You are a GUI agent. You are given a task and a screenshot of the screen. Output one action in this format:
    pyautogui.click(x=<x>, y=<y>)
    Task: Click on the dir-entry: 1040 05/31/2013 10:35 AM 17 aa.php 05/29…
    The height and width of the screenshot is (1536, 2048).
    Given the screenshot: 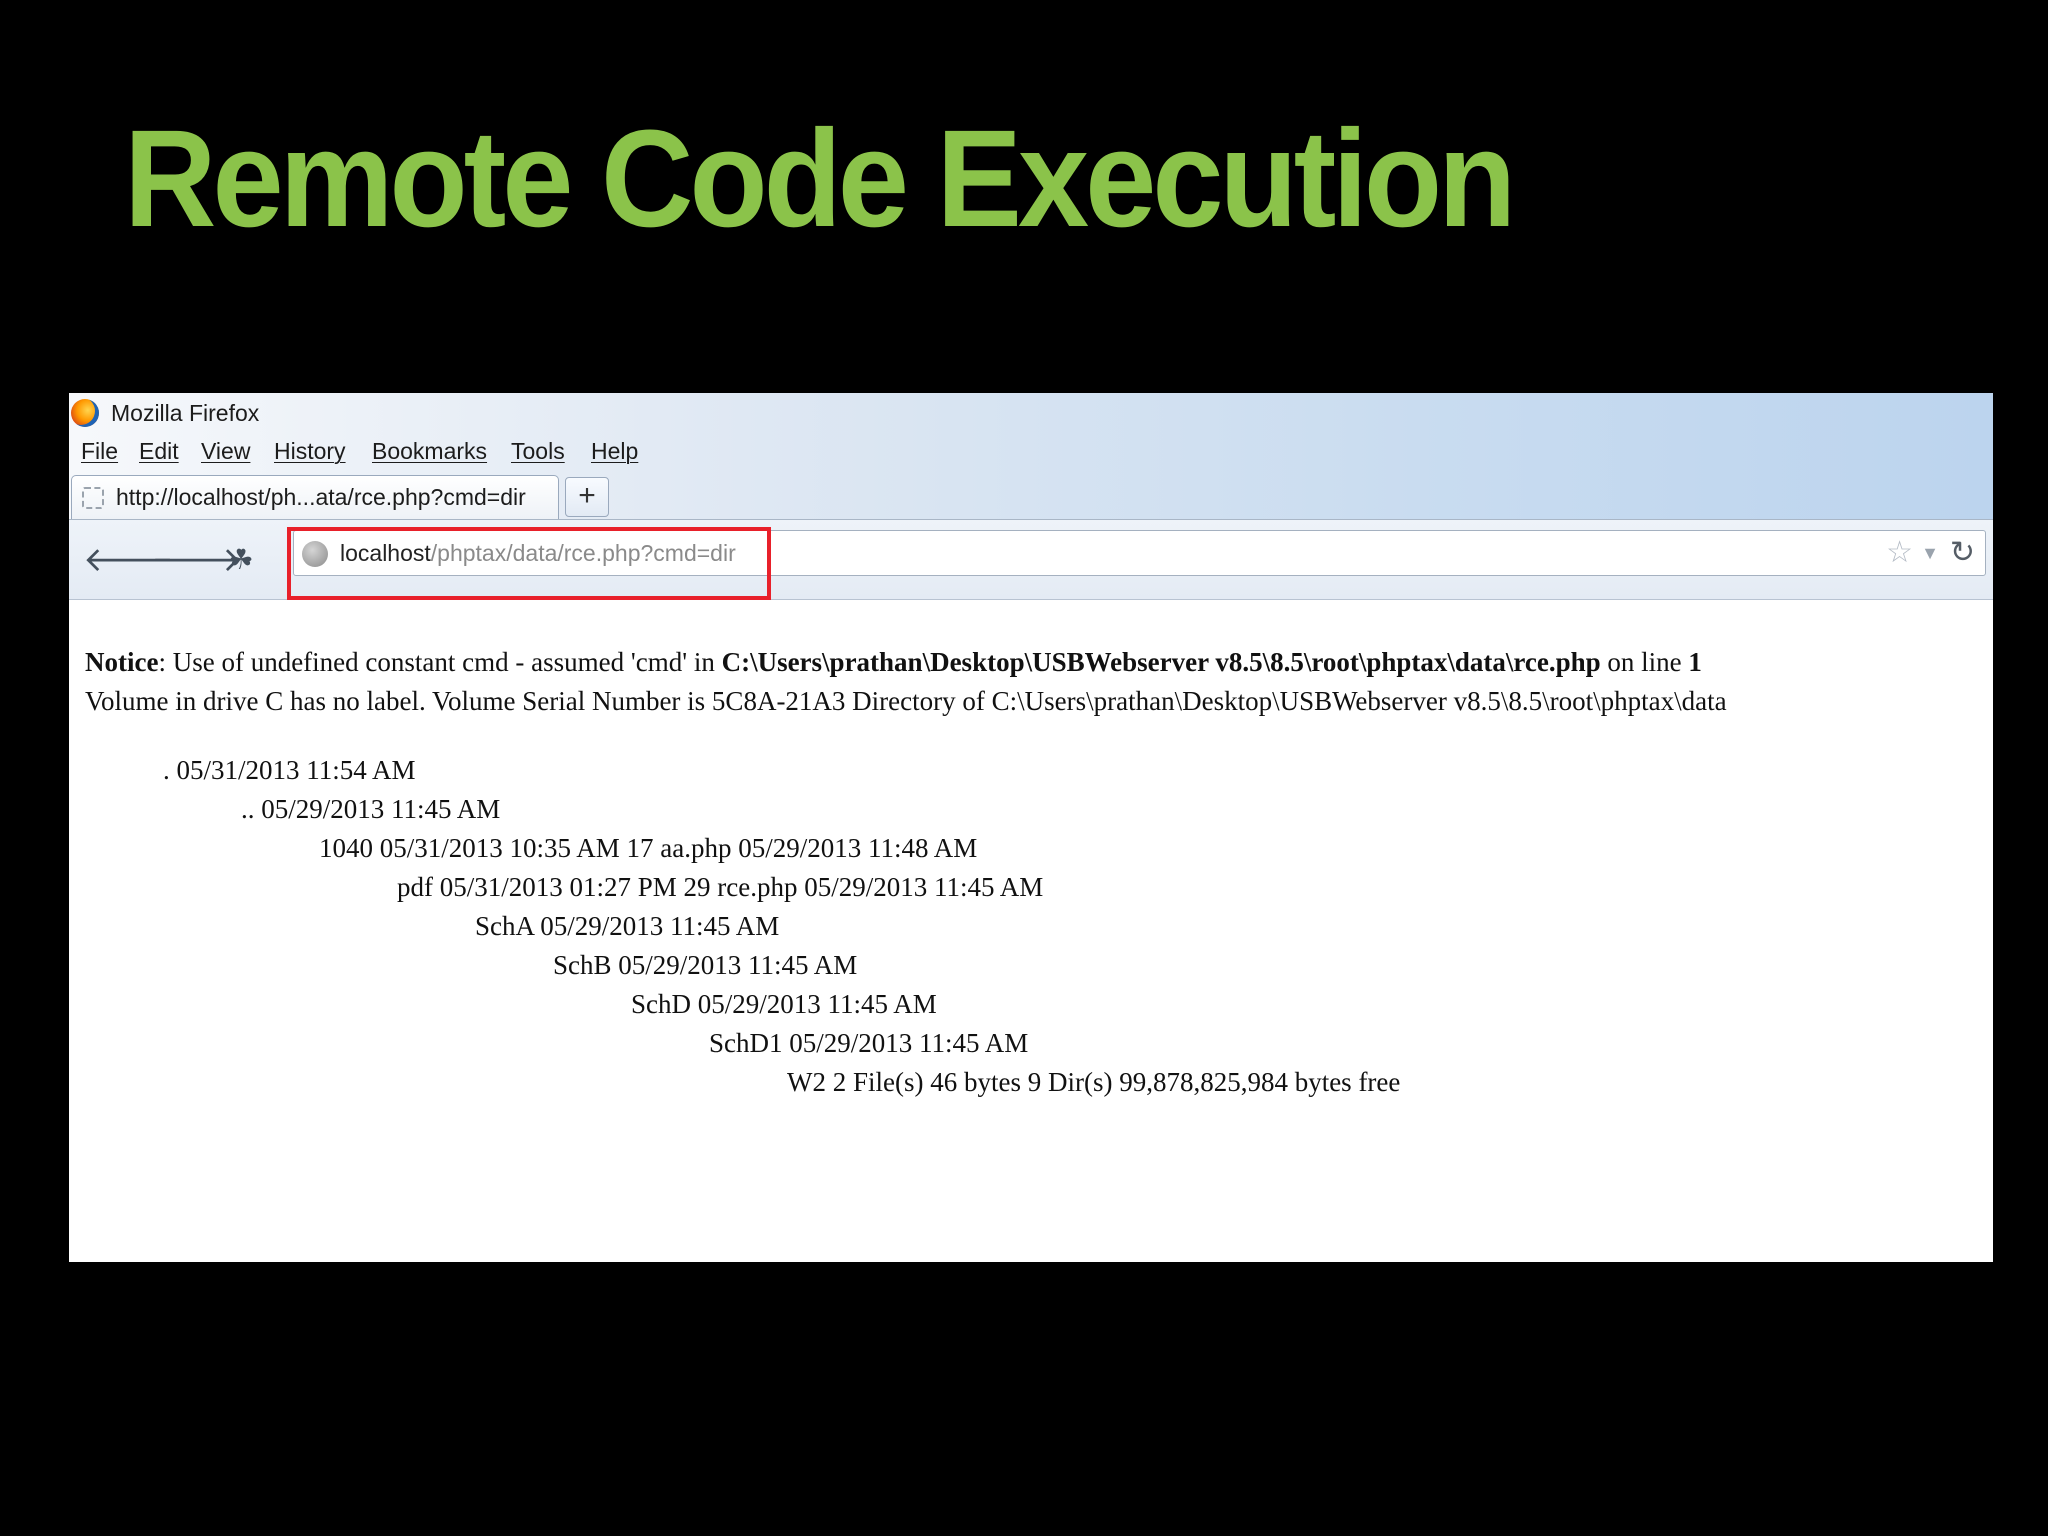 What is the action you would take?
    pyautogui.click(x=648, y=848)
    